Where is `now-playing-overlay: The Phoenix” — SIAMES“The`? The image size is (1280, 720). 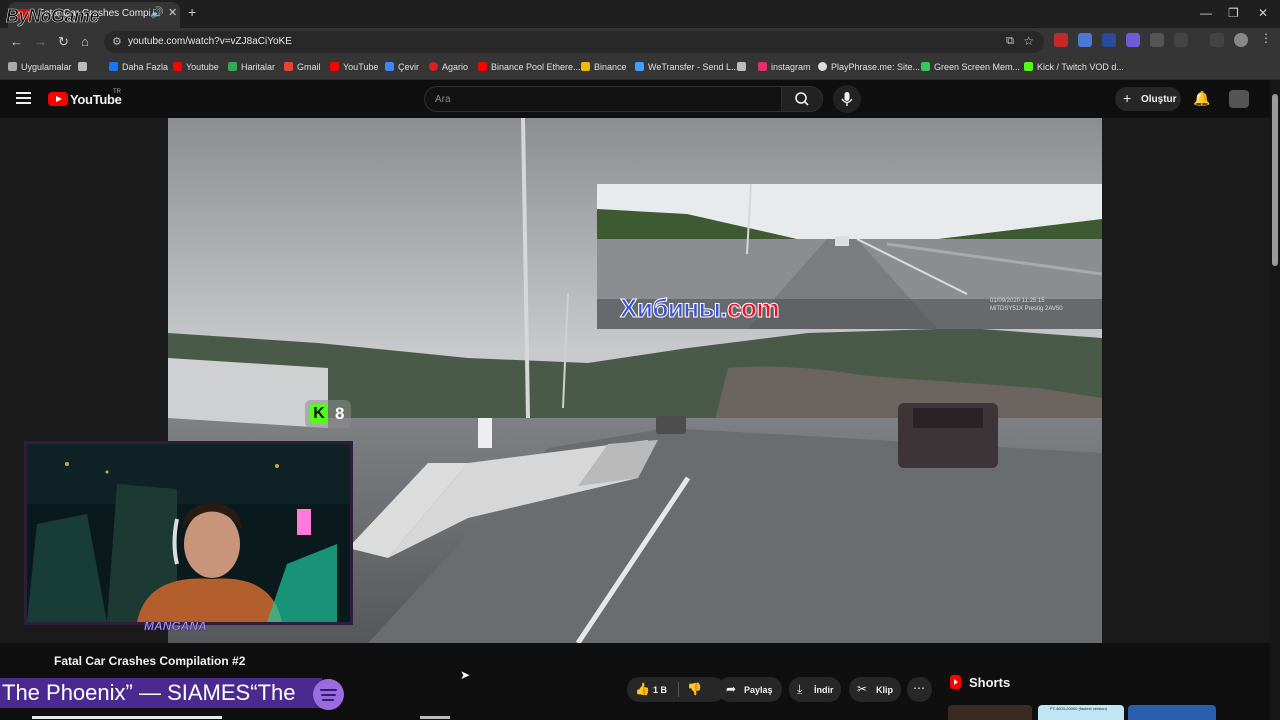 now-playing-overlay: The Phoenix” — SIAMES“The is located at coordinates (161, 693).